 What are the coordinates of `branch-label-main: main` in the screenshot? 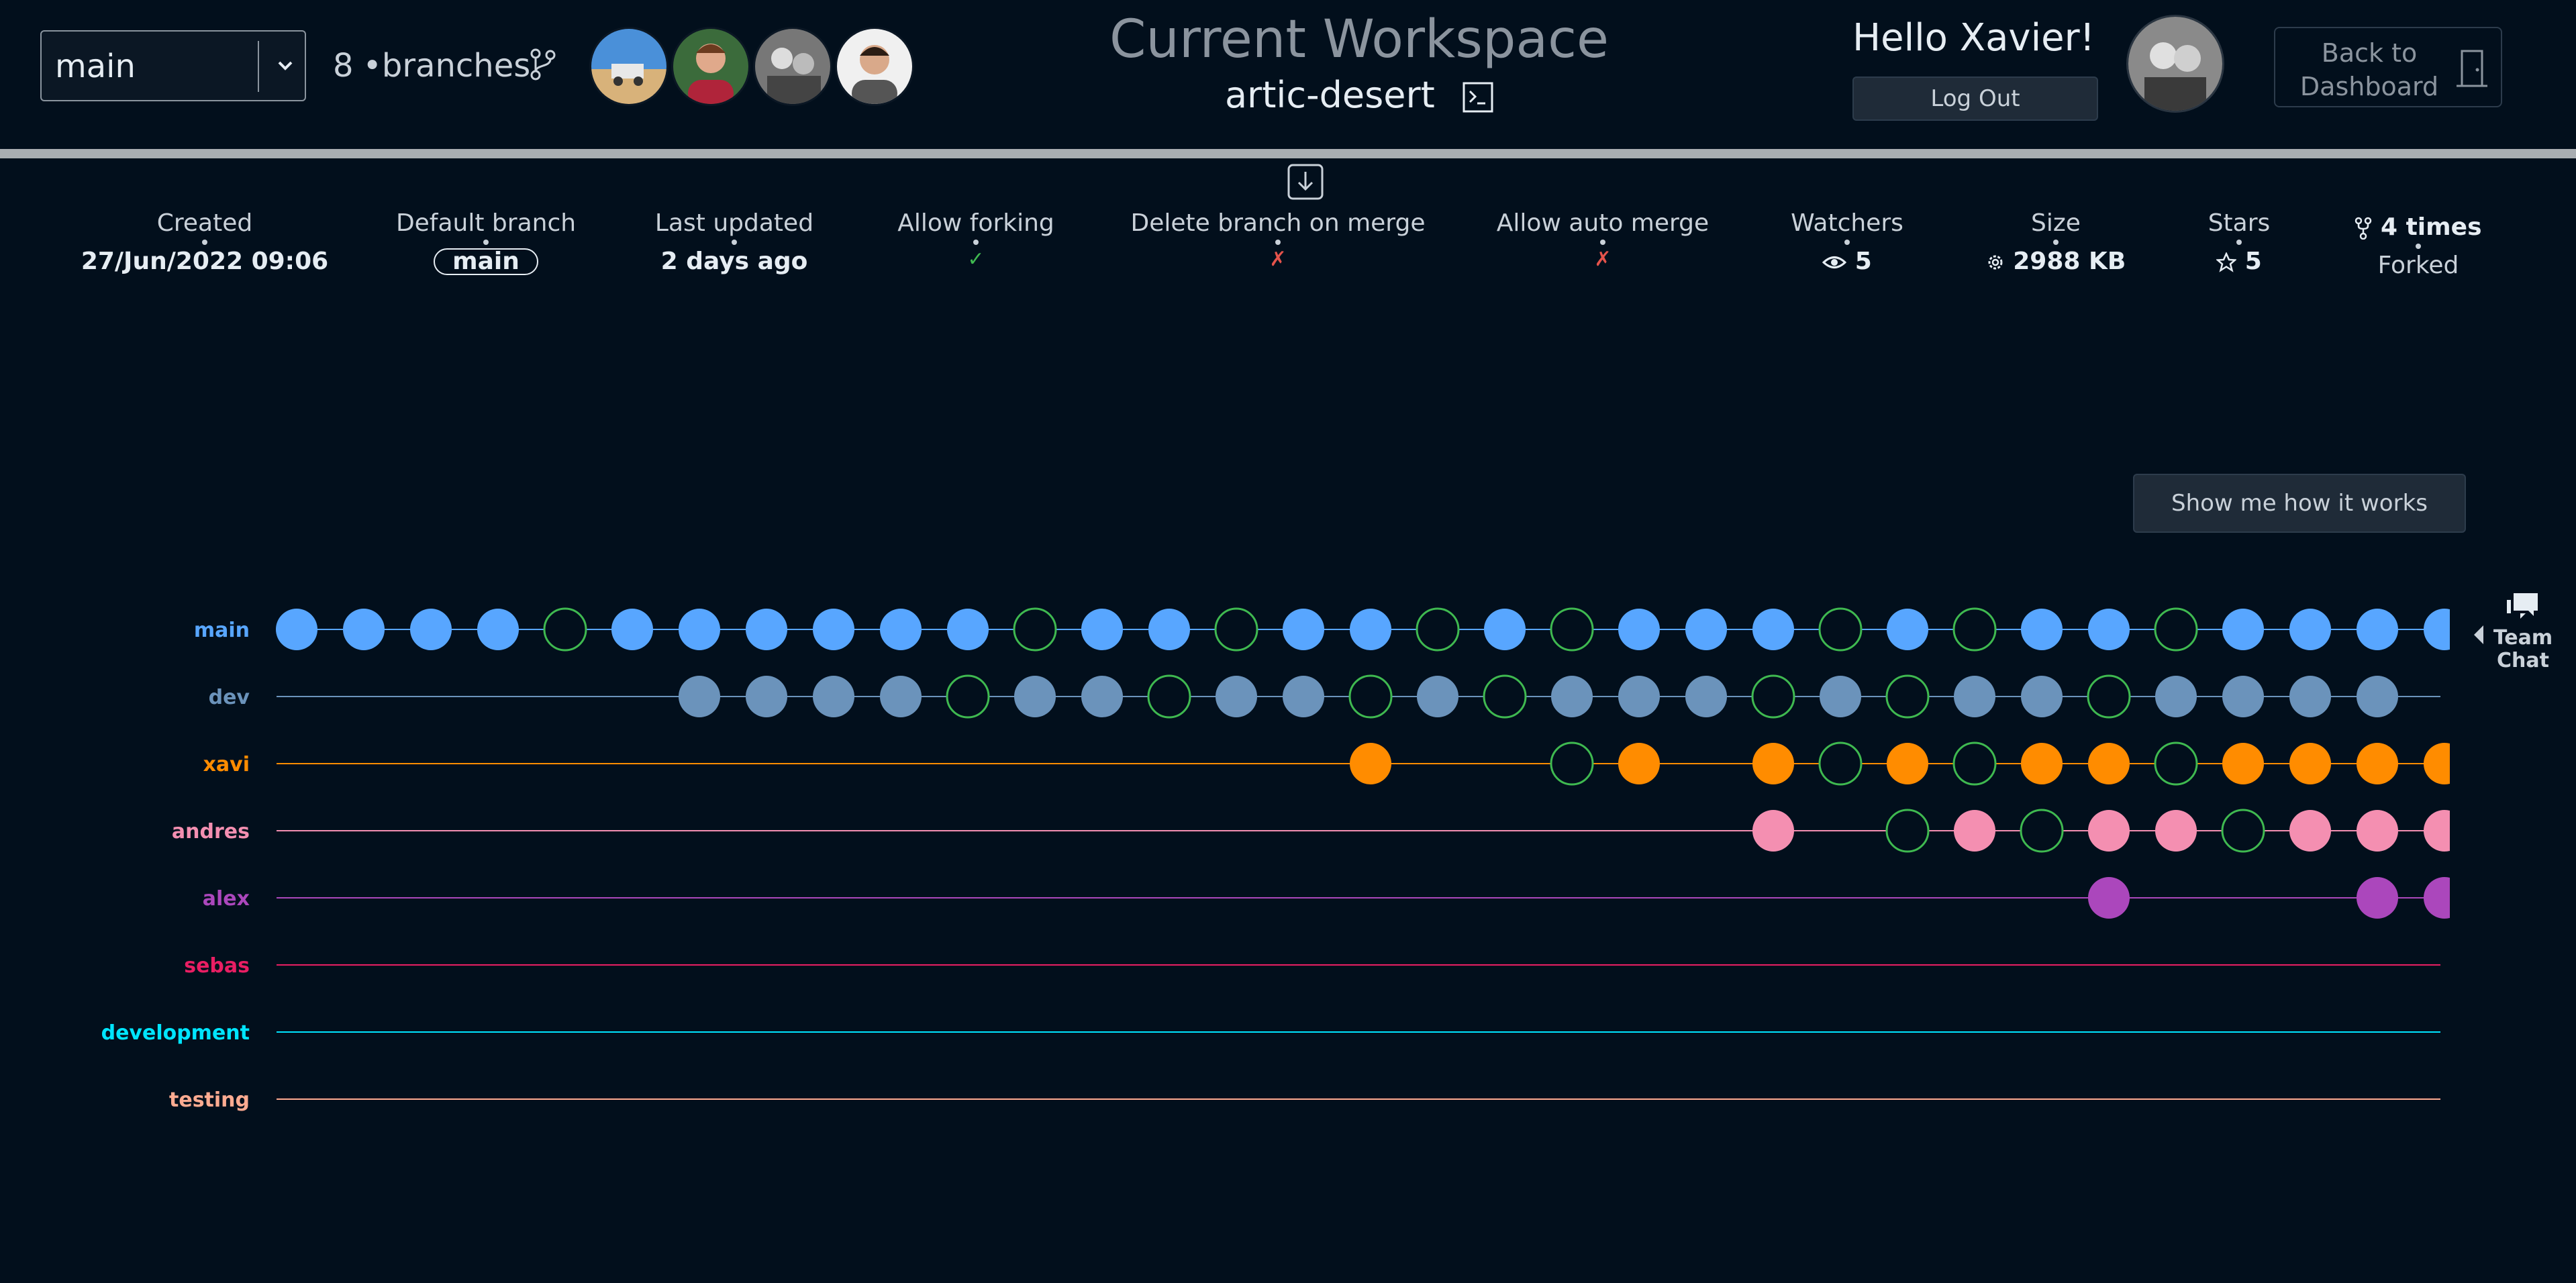 It's located at (222, 630).